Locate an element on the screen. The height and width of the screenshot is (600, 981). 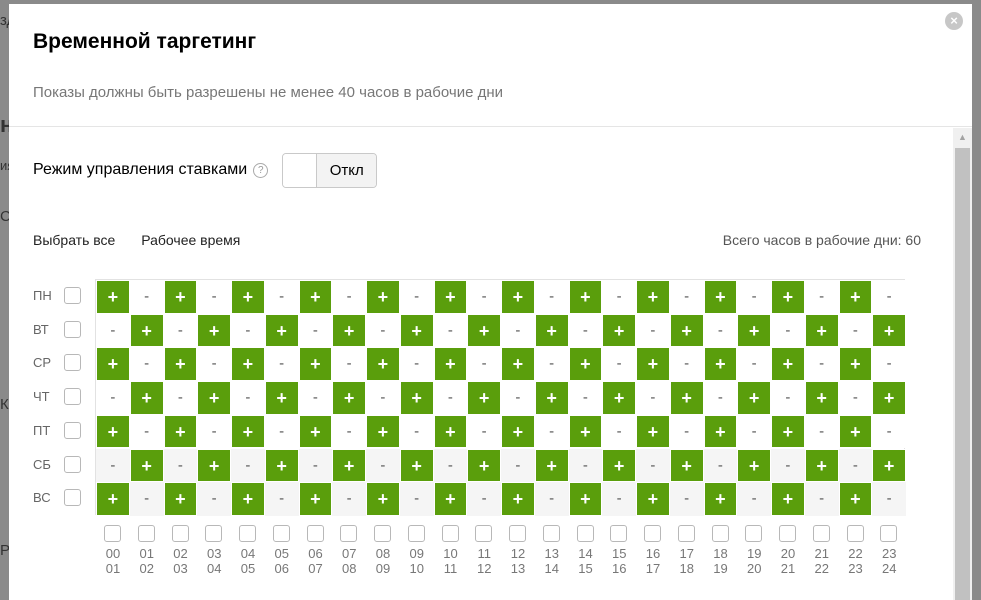
toggle-knob is located at coordinates (300, 170).